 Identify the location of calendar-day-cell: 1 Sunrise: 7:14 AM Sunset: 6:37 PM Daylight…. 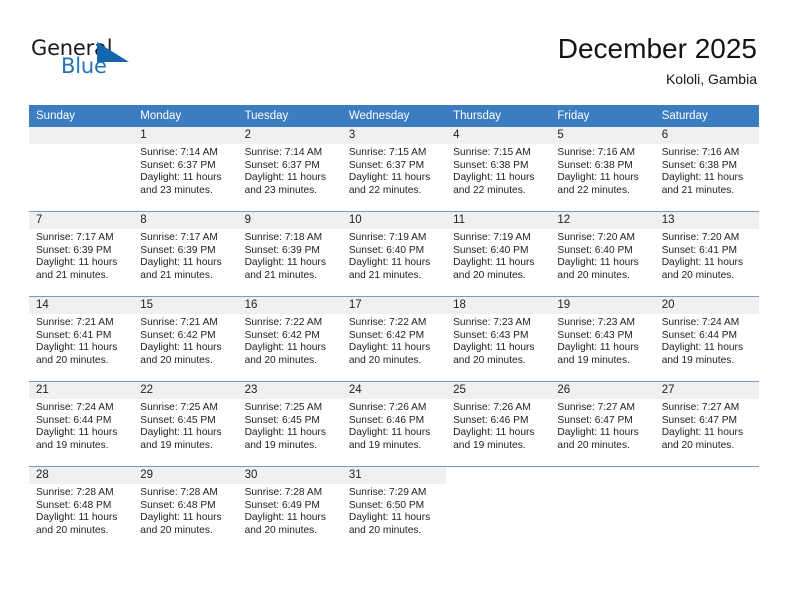
(185, 169).